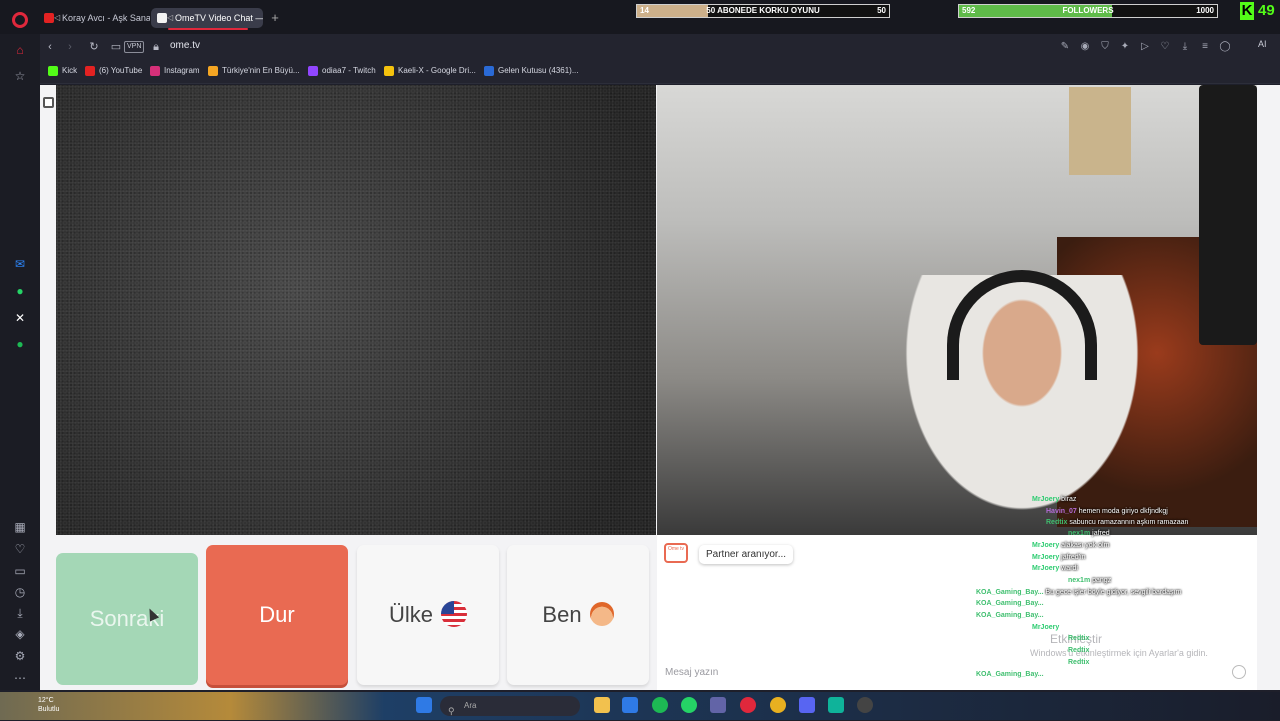 The width and height of the screenshot is (1280, 721). I want to click on subscriber-goal-label: 50 ABONEDE KORKU OYUNU, so click(763, 10).